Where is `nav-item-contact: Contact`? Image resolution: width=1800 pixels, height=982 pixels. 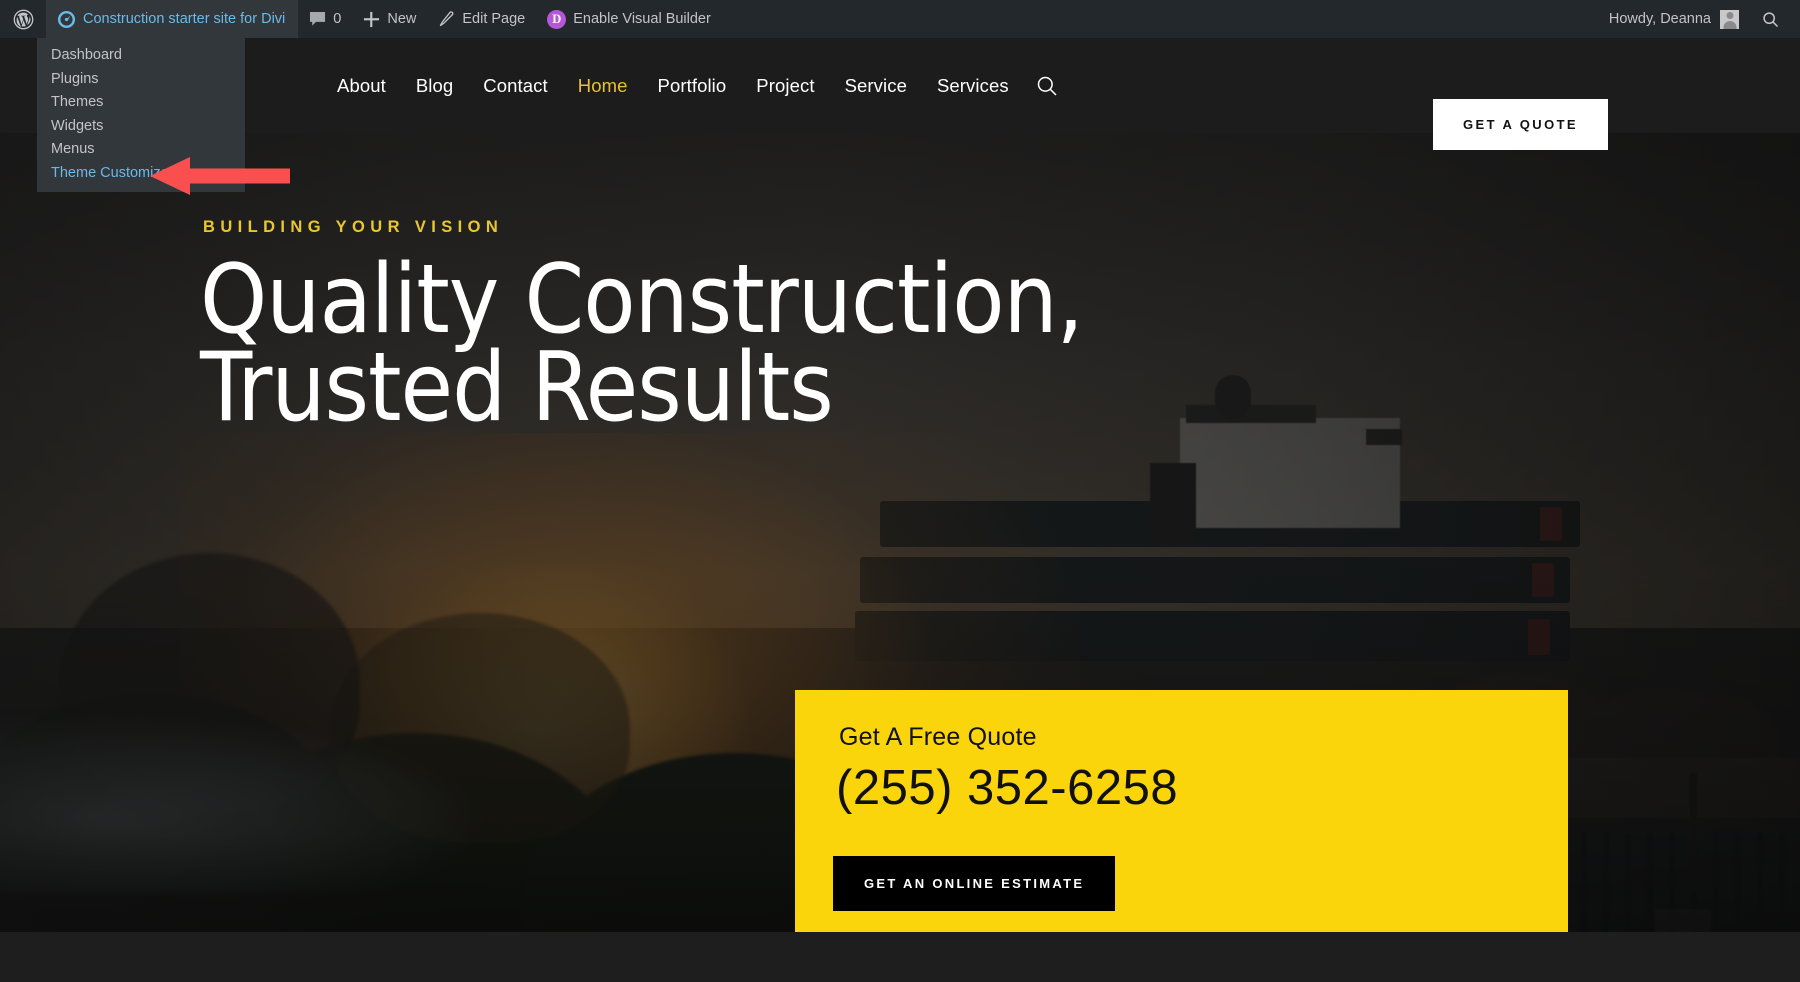
nav-item-contact: Contact is located at coordinates (515, 86).